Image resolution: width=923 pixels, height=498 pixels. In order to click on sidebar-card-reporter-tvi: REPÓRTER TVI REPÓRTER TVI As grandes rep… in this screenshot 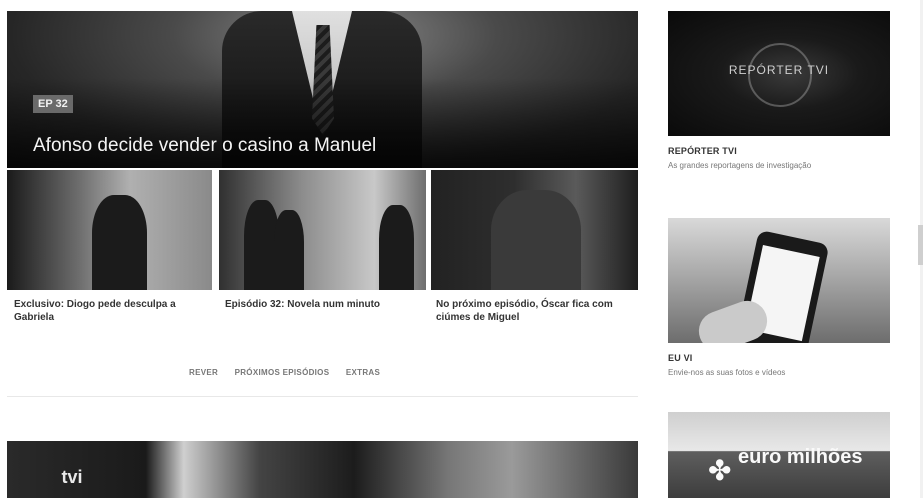, I will do `click(779, 91)`.